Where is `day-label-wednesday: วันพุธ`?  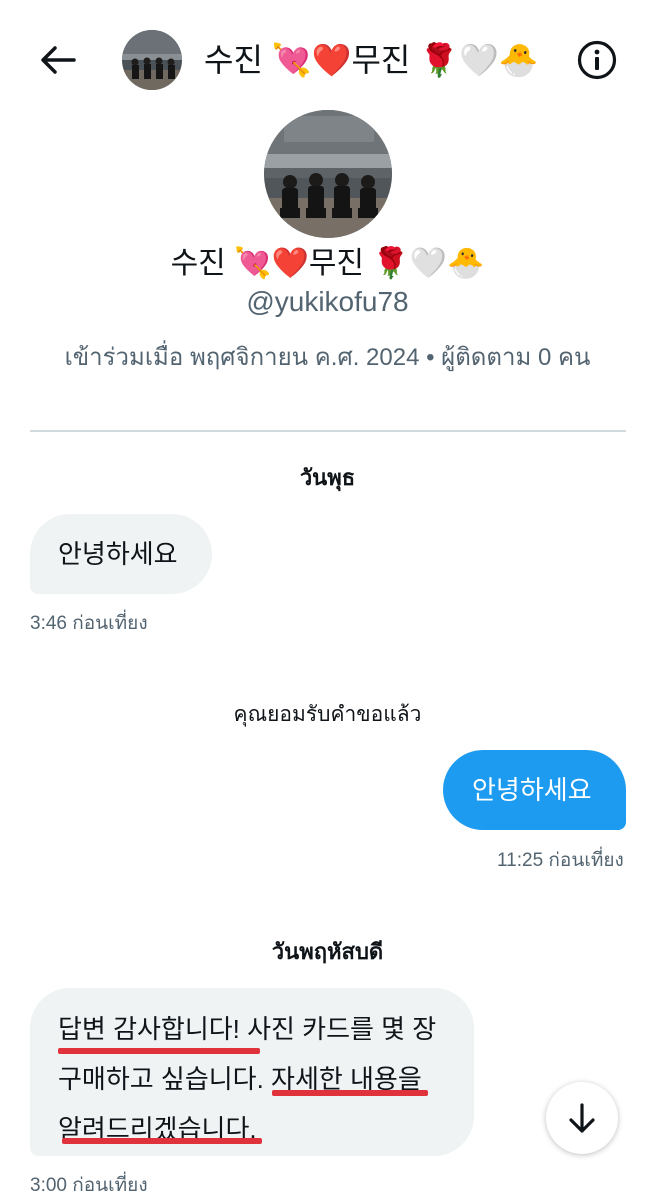 day-label-wednesday: วันพุธ is located at coordinates (327, 477).